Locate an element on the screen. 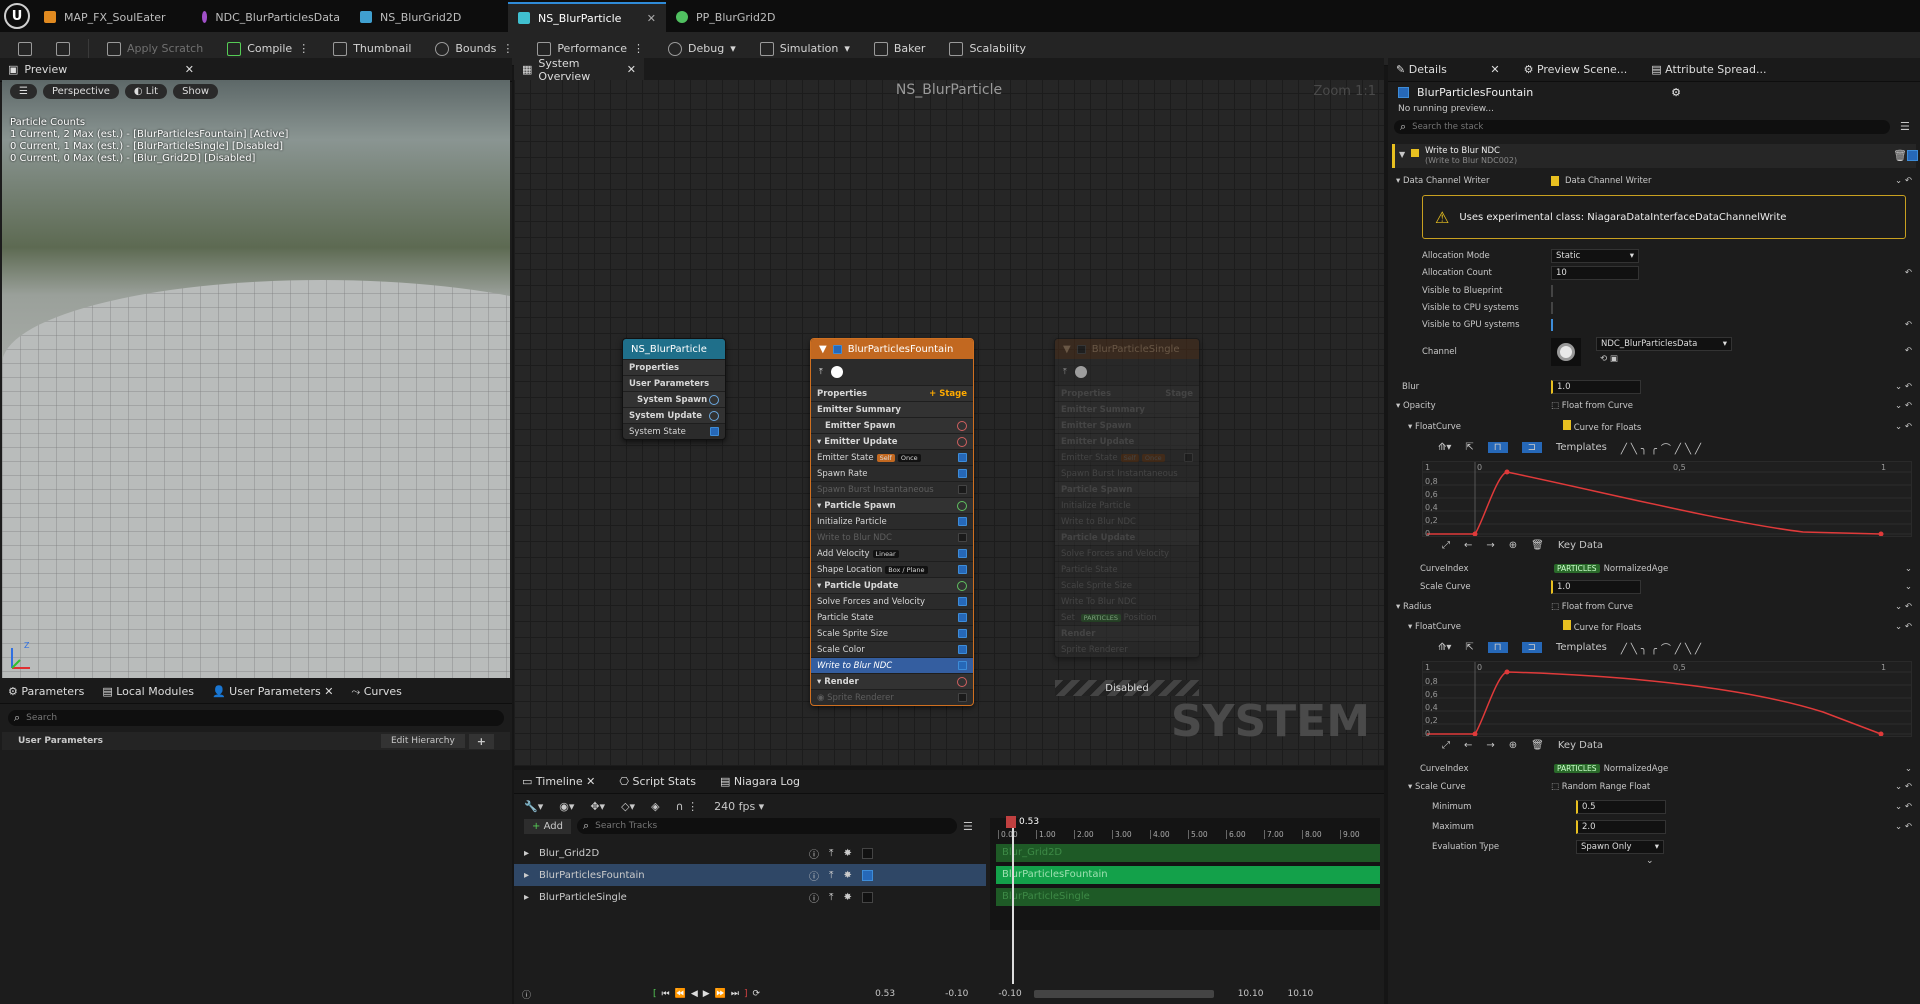 Image resolution: width=1920 pixels, height=1004 pixels. single-emitter-summary-row: Emitter Summary is located at coordinates (1127, 409).